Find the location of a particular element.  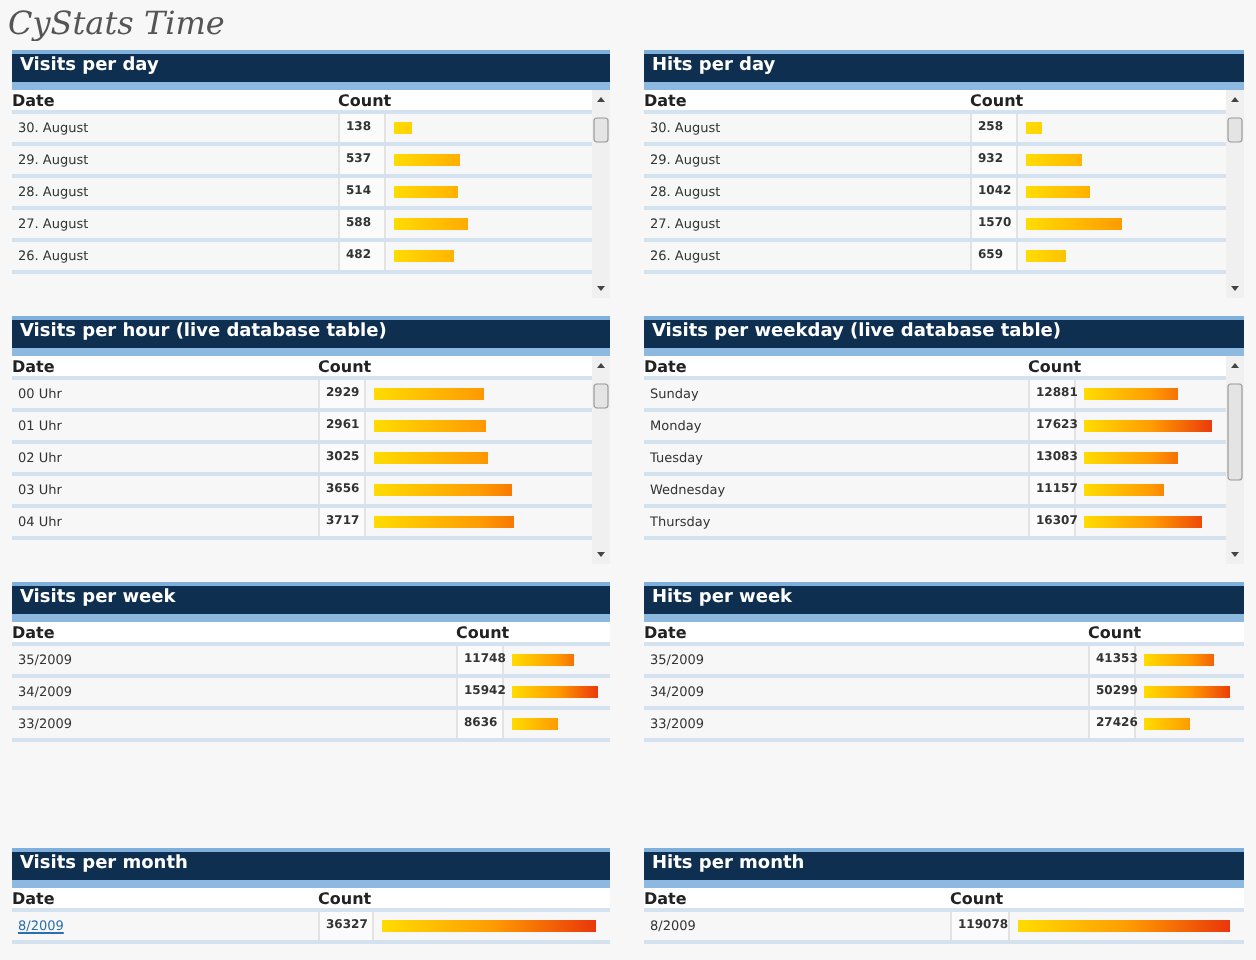

panel-header: Hits per week is located at coordinates (944, 602).